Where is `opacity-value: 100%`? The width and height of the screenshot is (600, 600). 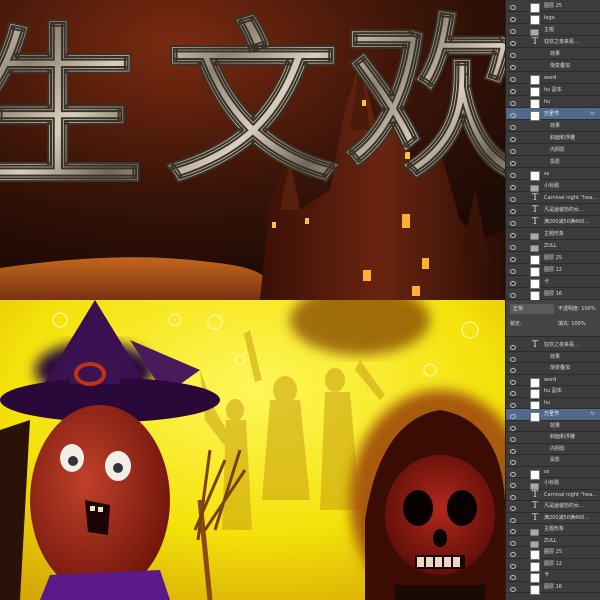
opacity-value: 100% is located at coordinates (588, 309).